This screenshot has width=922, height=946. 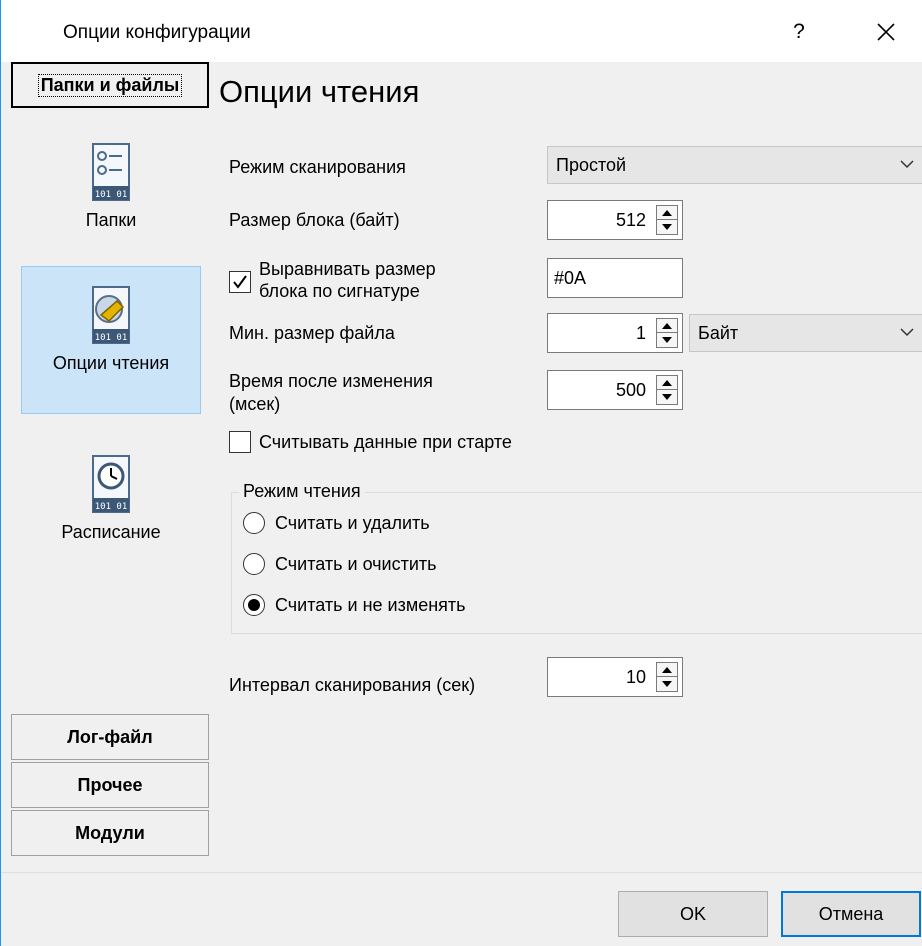 I want to click on min-file-size-spin-buttons, so click(x=667, y=333).